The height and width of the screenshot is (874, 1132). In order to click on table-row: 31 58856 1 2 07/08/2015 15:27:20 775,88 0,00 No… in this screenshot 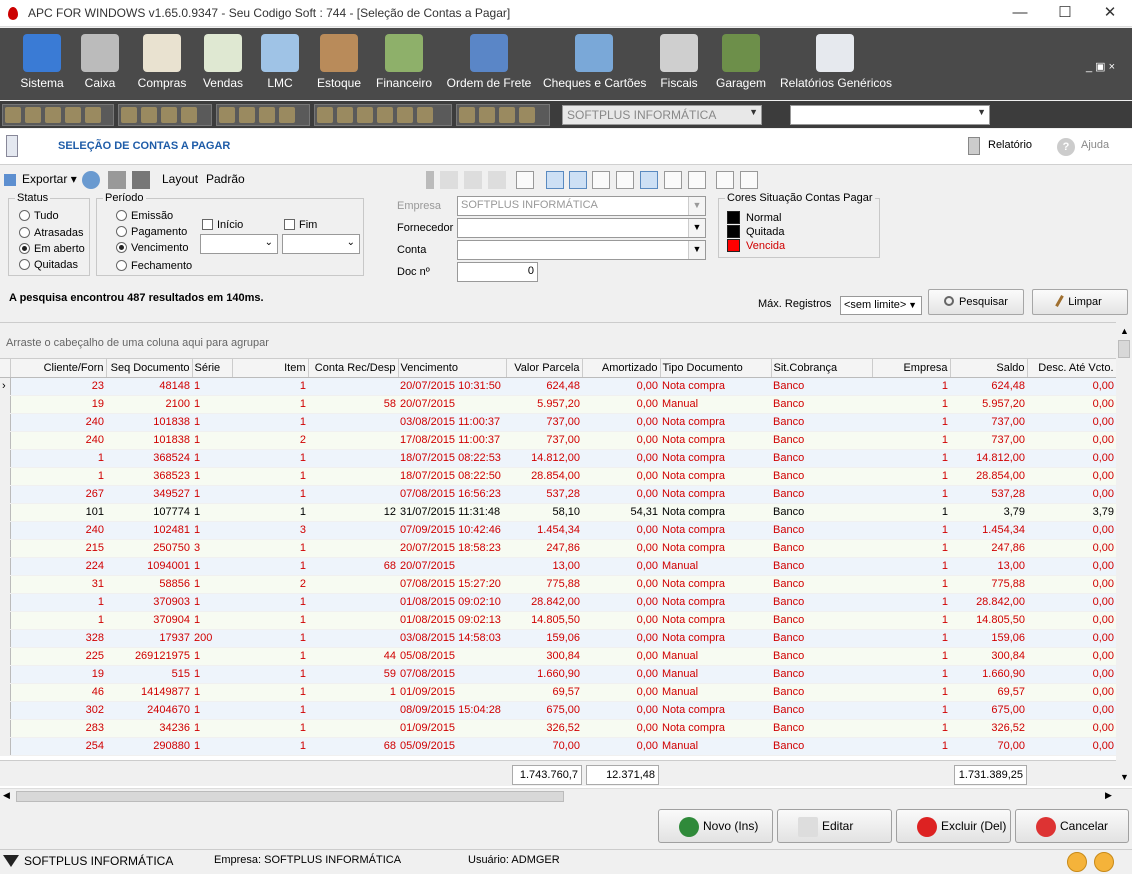, I will do `click(558, 584)`.